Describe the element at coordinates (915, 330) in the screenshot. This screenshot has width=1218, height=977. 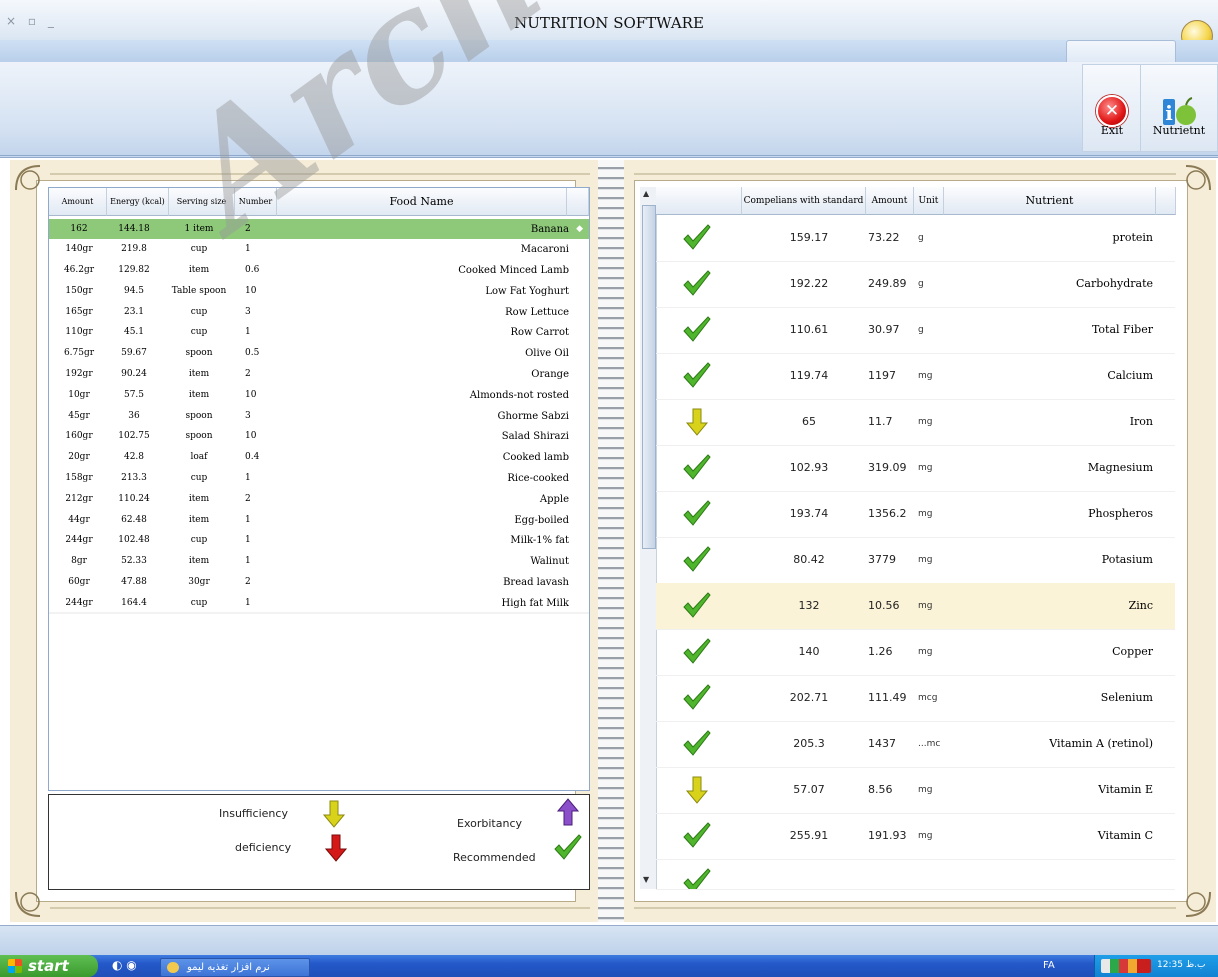
I see `nutrient-row: 110.61 30.97 g Total Fiber` at that location.